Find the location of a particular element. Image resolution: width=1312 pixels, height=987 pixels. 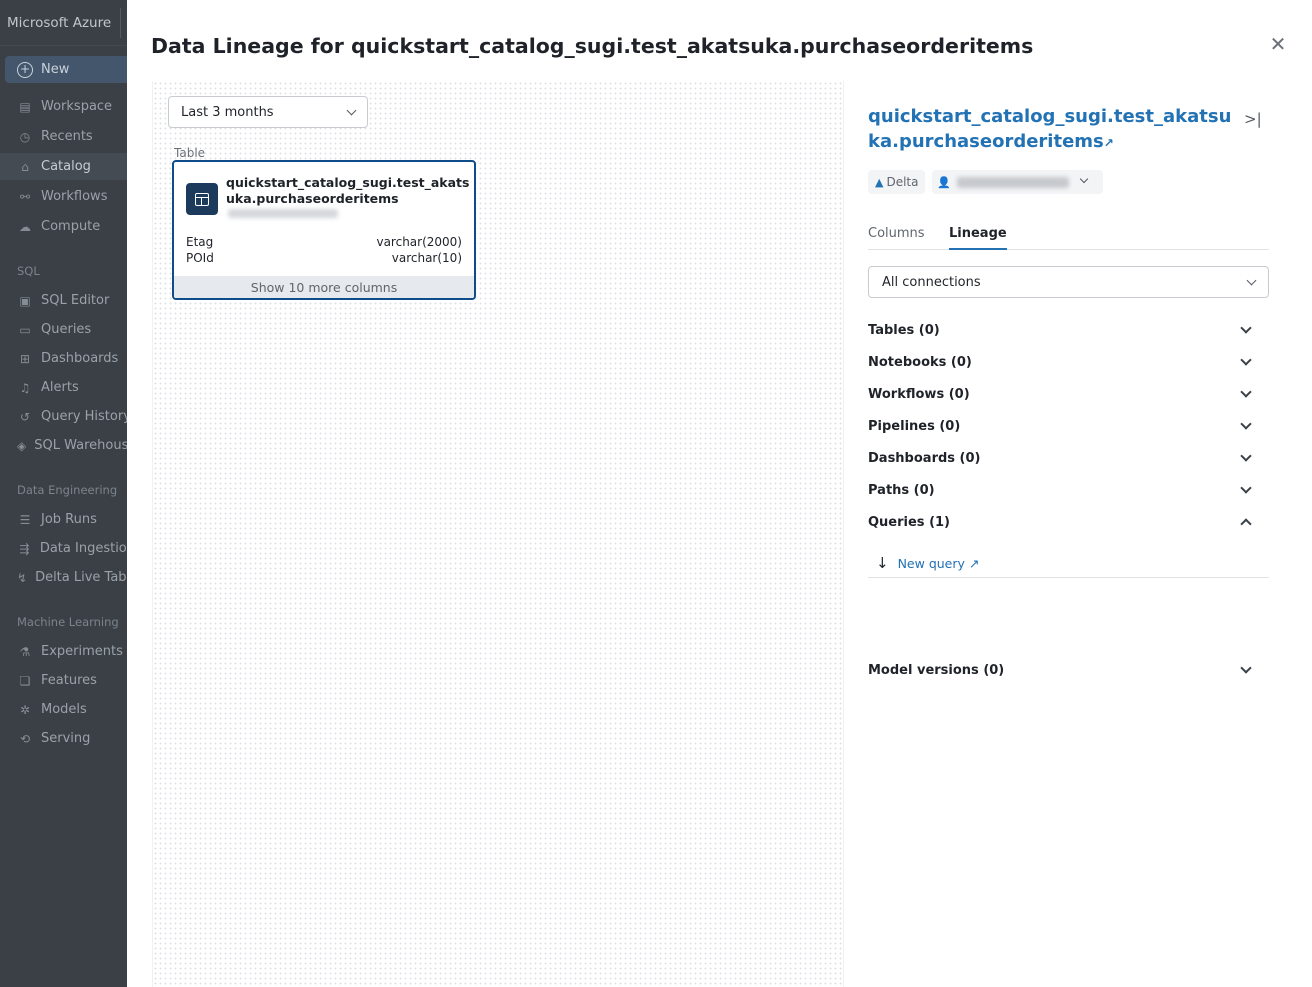

section-model-versions: Model versions (0) is located at coordinates (1060, 670).